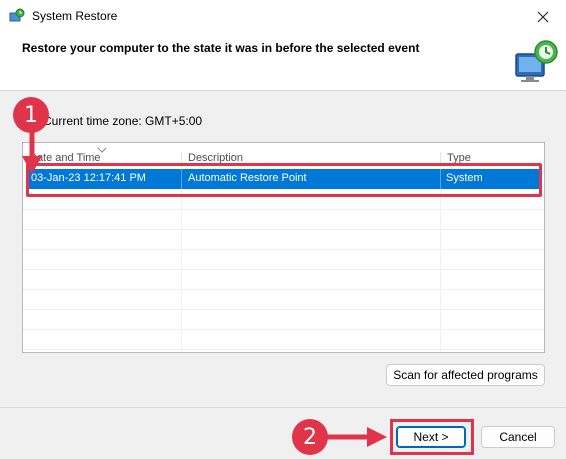 The image size is (566, 459). Describe the element at coordinates (17, 16) in the screenshot. I see `system-restore-icon` at that location.